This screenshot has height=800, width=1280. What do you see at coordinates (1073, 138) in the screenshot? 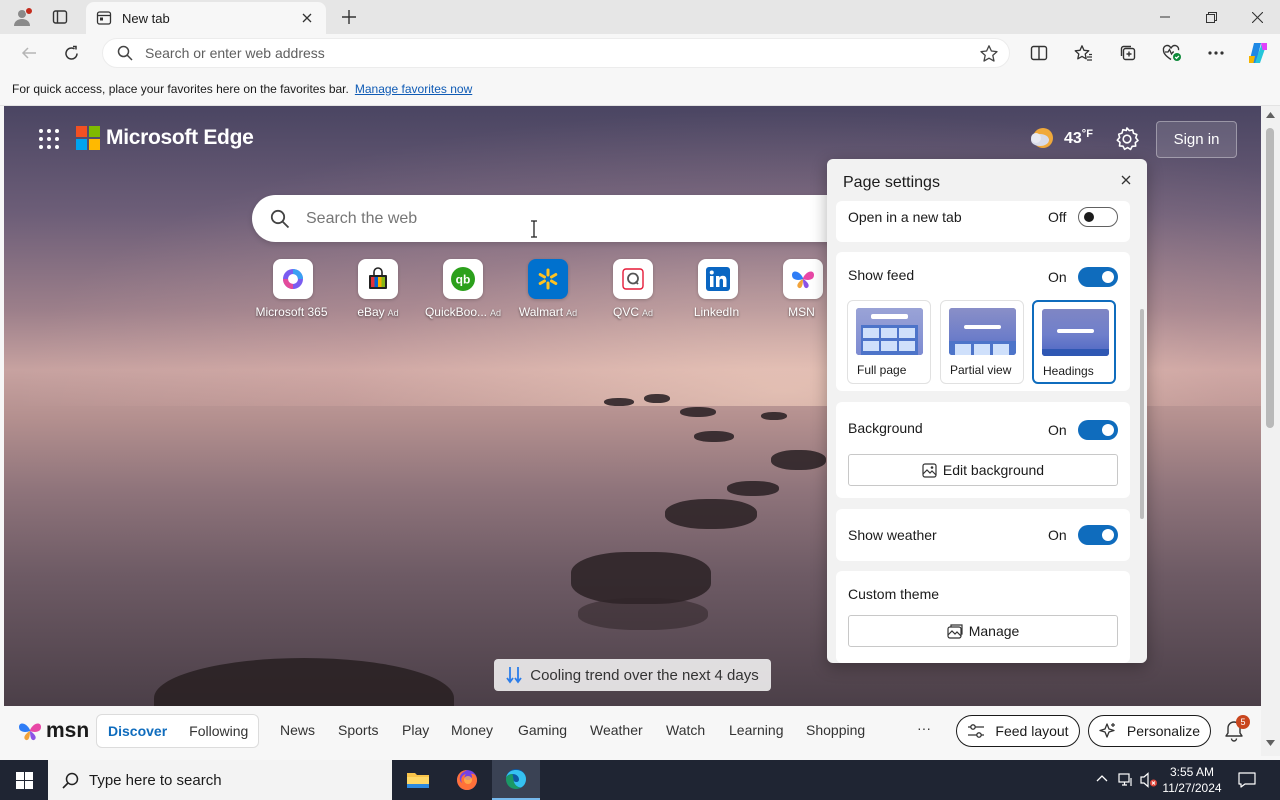
I see `weather-temperature: 43` at bounding box center [1073, 138].